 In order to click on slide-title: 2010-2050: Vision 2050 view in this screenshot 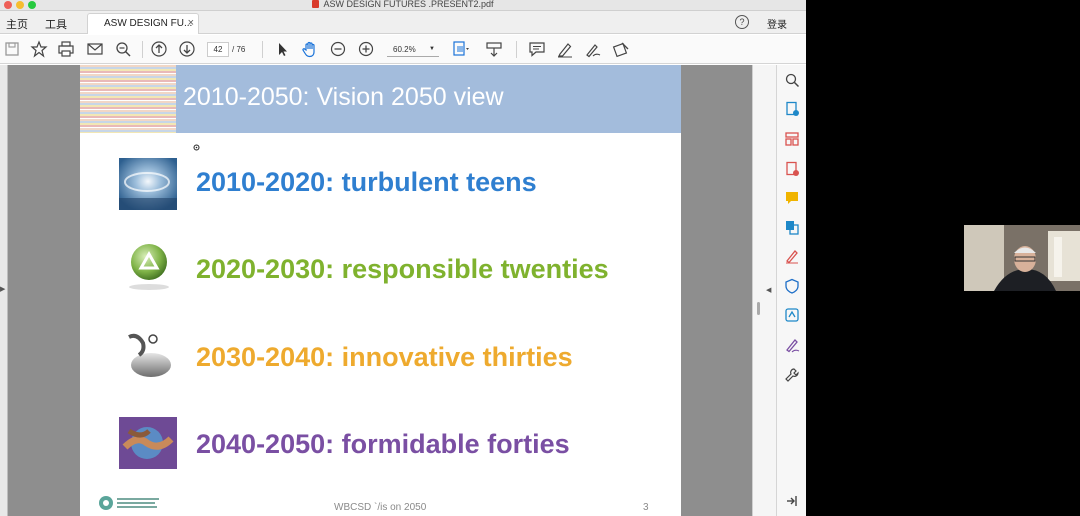, I will do `click(343, 97)`.